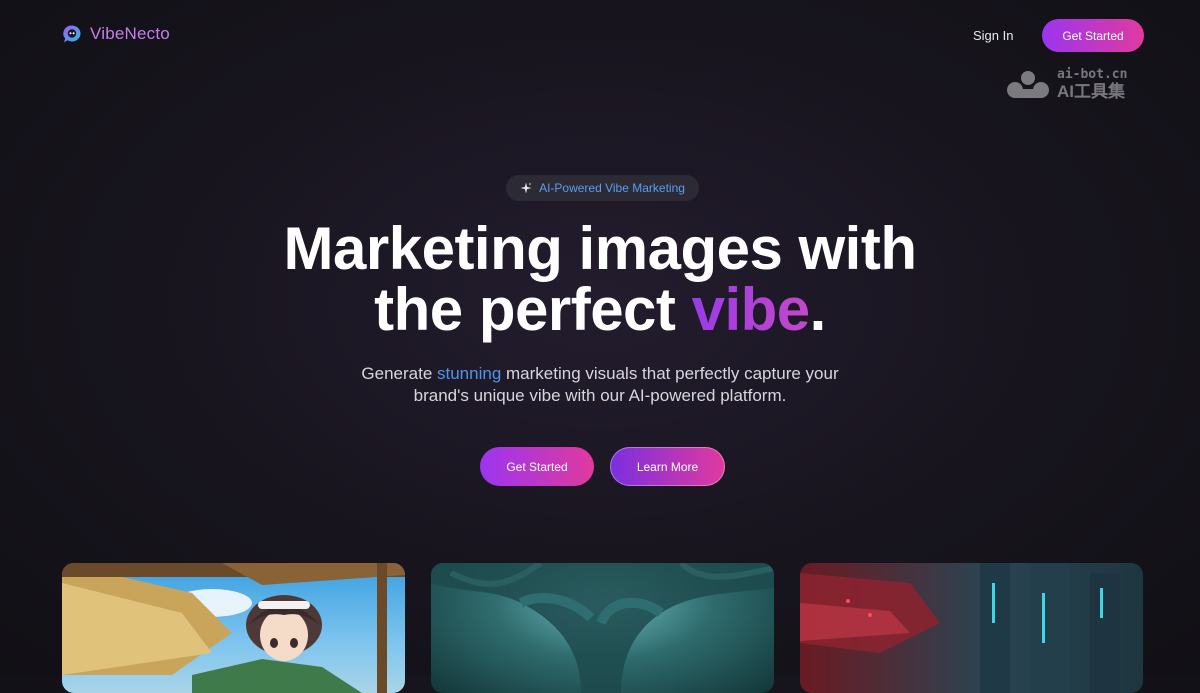  I want to click on watermark: ai-bot.cn AI工具集, so click(1066, 84).